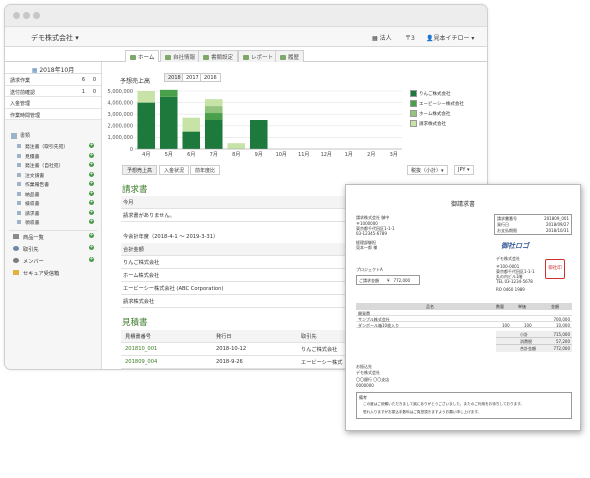 The image size is (590, 478). I want to click on sidebar-doc-item: 領収書 +, so click(53, 222).